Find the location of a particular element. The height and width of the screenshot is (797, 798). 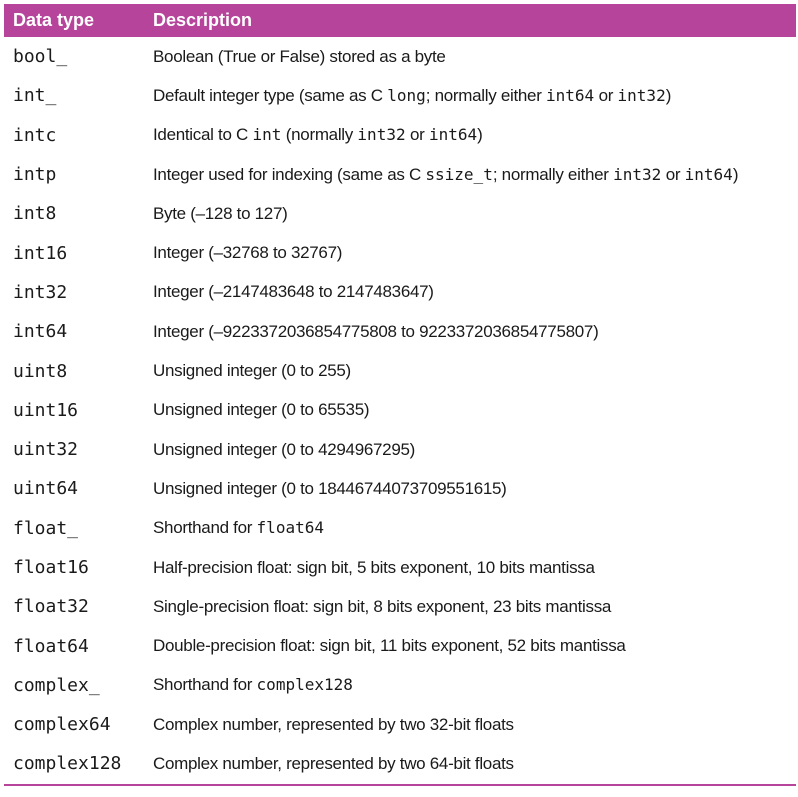

description-cell: Integer (–2147483648 to 2147483647) is located at coordinates (470, 292).